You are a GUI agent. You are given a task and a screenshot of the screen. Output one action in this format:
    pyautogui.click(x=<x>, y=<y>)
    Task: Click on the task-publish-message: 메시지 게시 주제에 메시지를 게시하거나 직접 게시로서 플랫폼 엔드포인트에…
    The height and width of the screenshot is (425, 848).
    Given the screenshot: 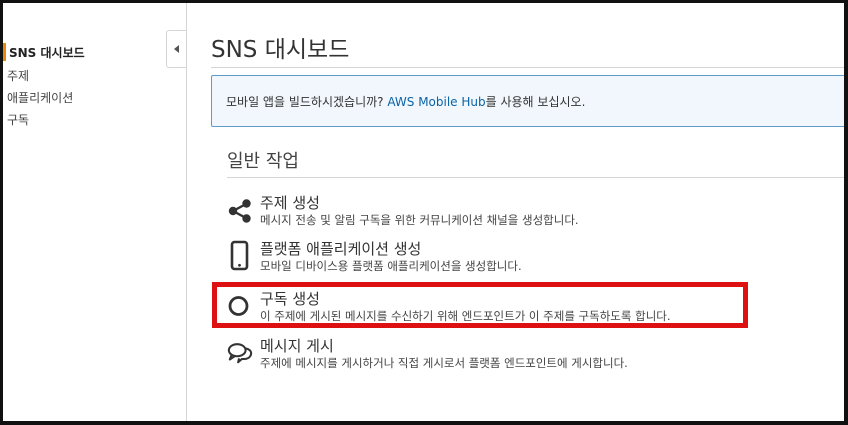 What is the action you would take?
    pyautogui.click(x=477, y=355)
    